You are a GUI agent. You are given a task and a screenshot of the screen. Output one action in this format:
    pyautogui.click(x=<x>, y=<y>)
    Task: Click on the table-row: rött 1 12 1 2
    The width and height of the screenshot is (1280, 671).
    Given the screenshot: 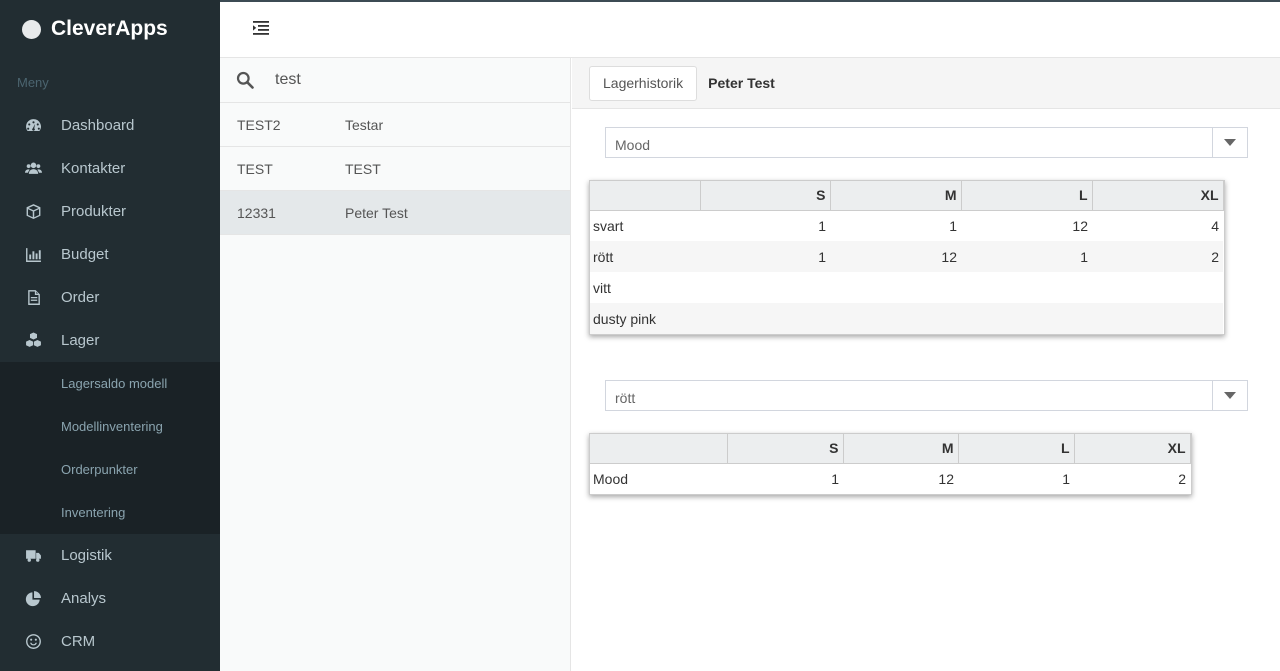 What is the action you would take?
    pyautogui.click(x=906, y=256)
    